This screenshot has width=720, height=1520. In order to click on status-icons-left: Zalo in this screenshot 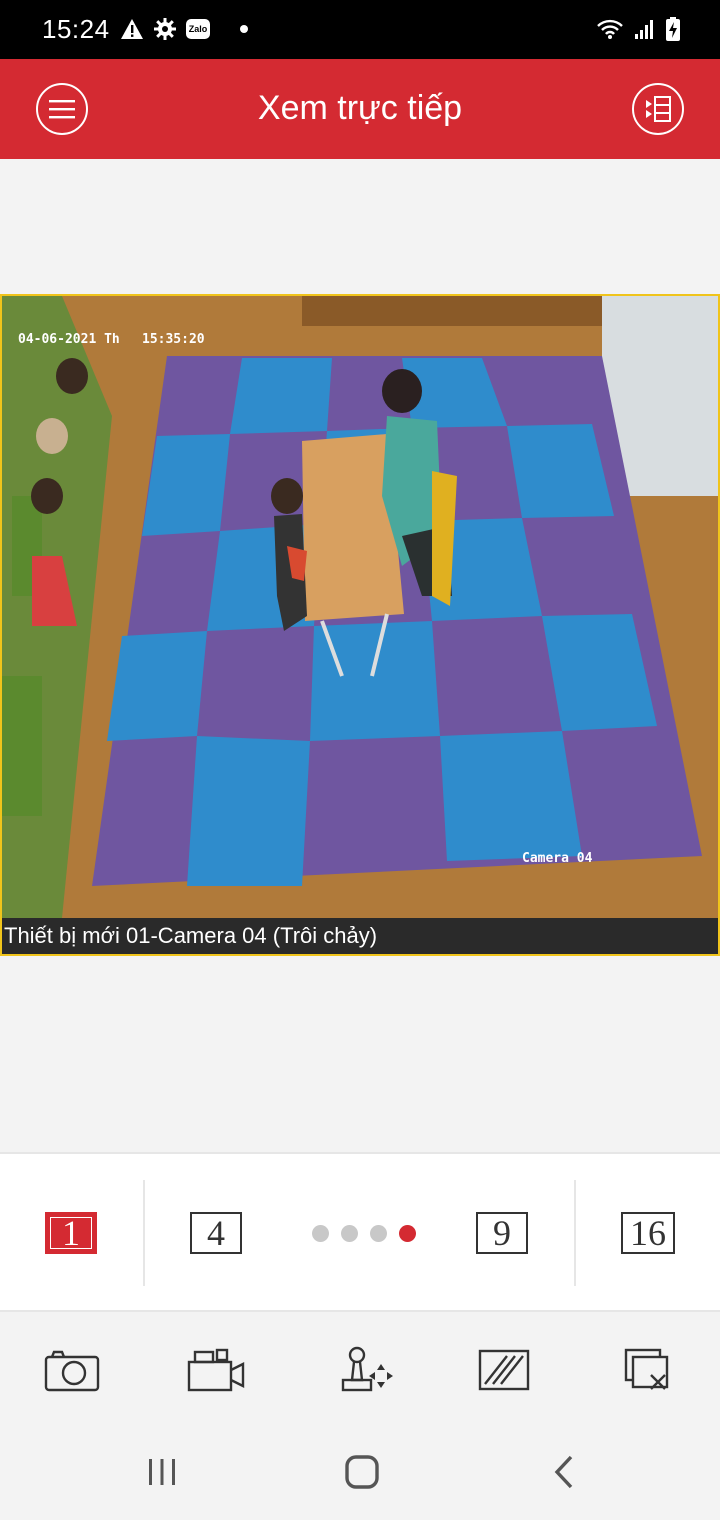, I will do `click(184, 29)`.